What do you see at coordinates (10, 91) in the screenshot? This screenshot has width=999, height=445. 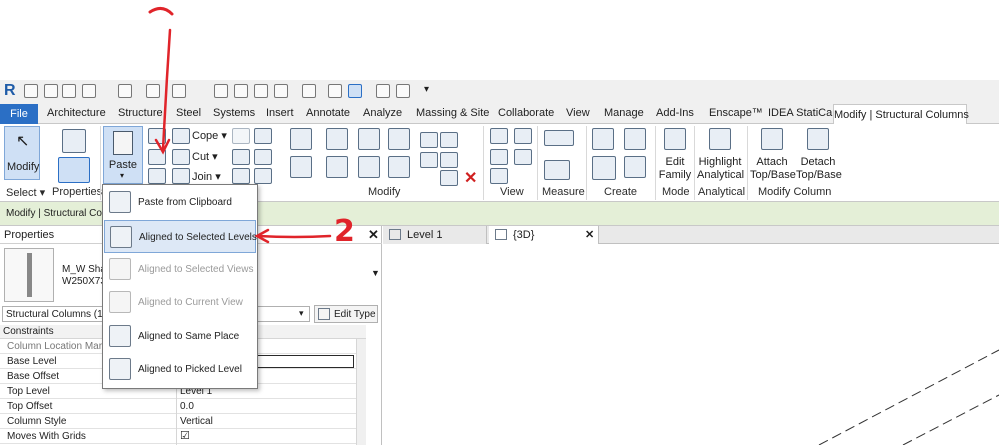 I see `revit-logo: R` at bounding box center [10, 91].